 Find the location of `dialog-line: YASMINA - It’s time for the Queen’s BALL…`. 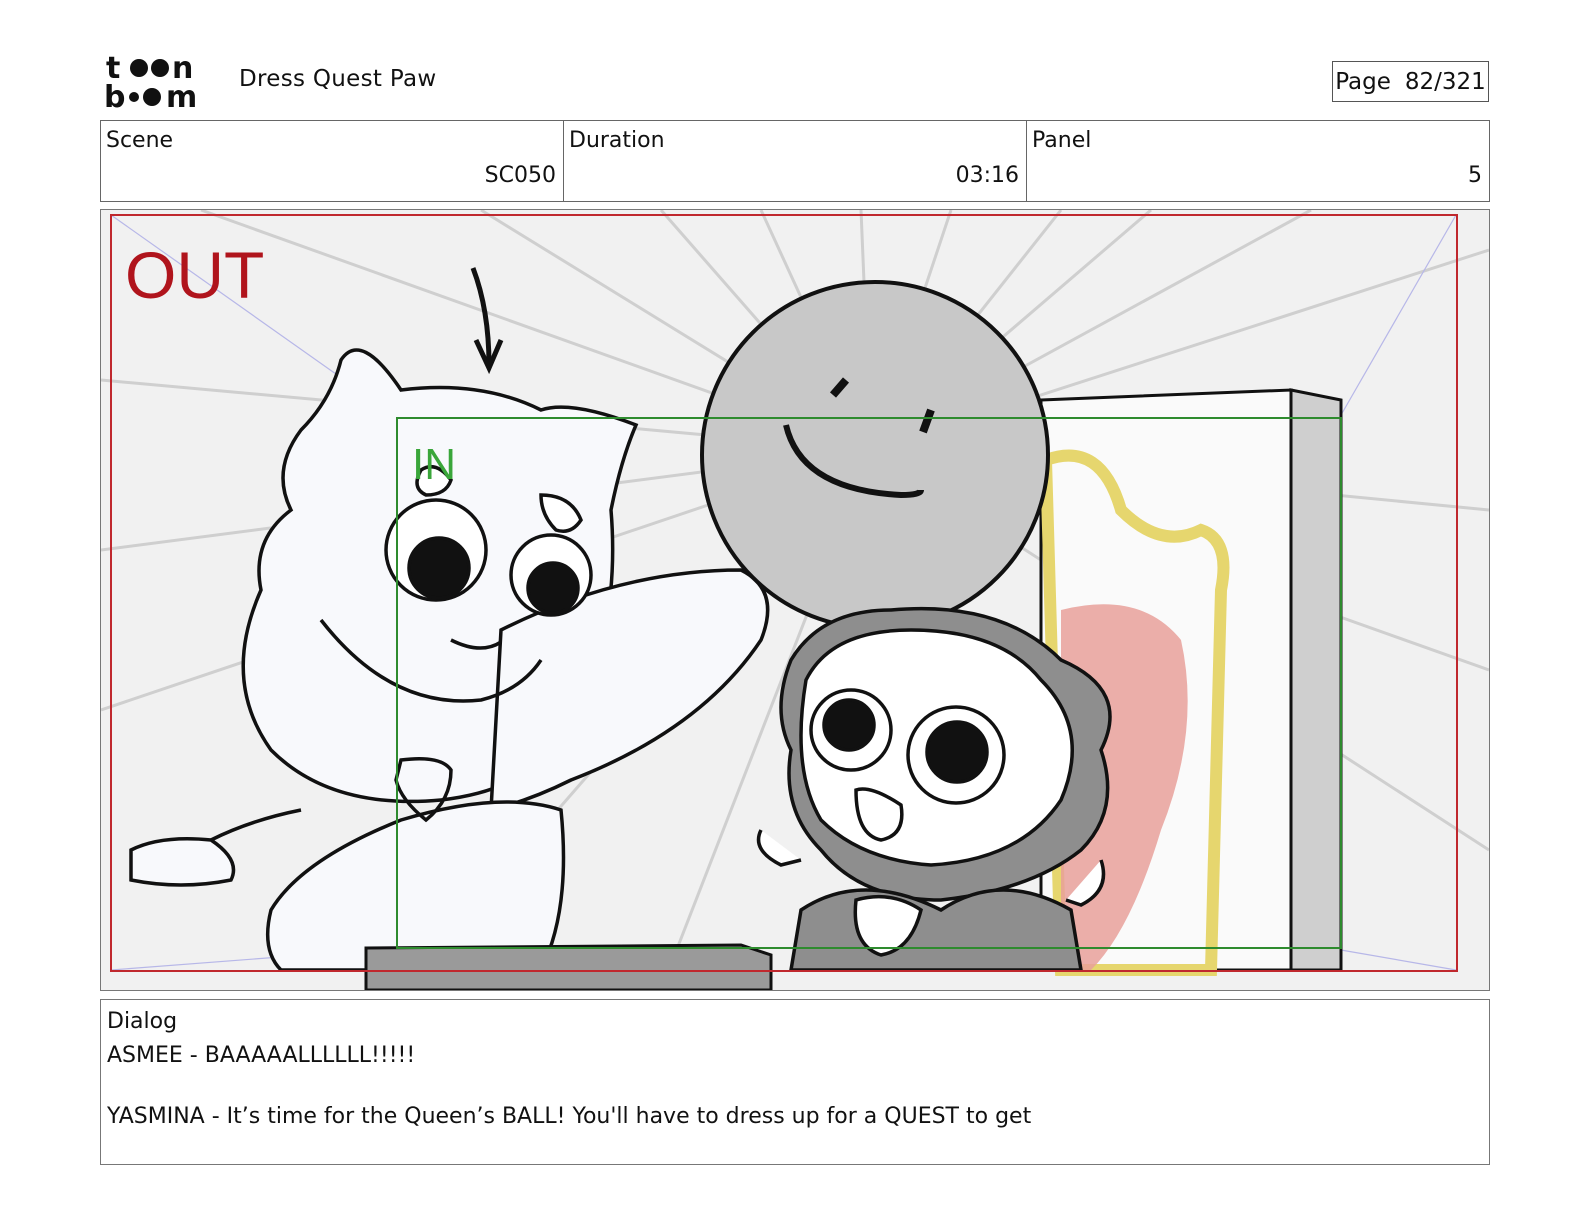

dialog-line: YASMINA - It’s time for the Queen’s BALL… is located at coordinates (569, 1116).